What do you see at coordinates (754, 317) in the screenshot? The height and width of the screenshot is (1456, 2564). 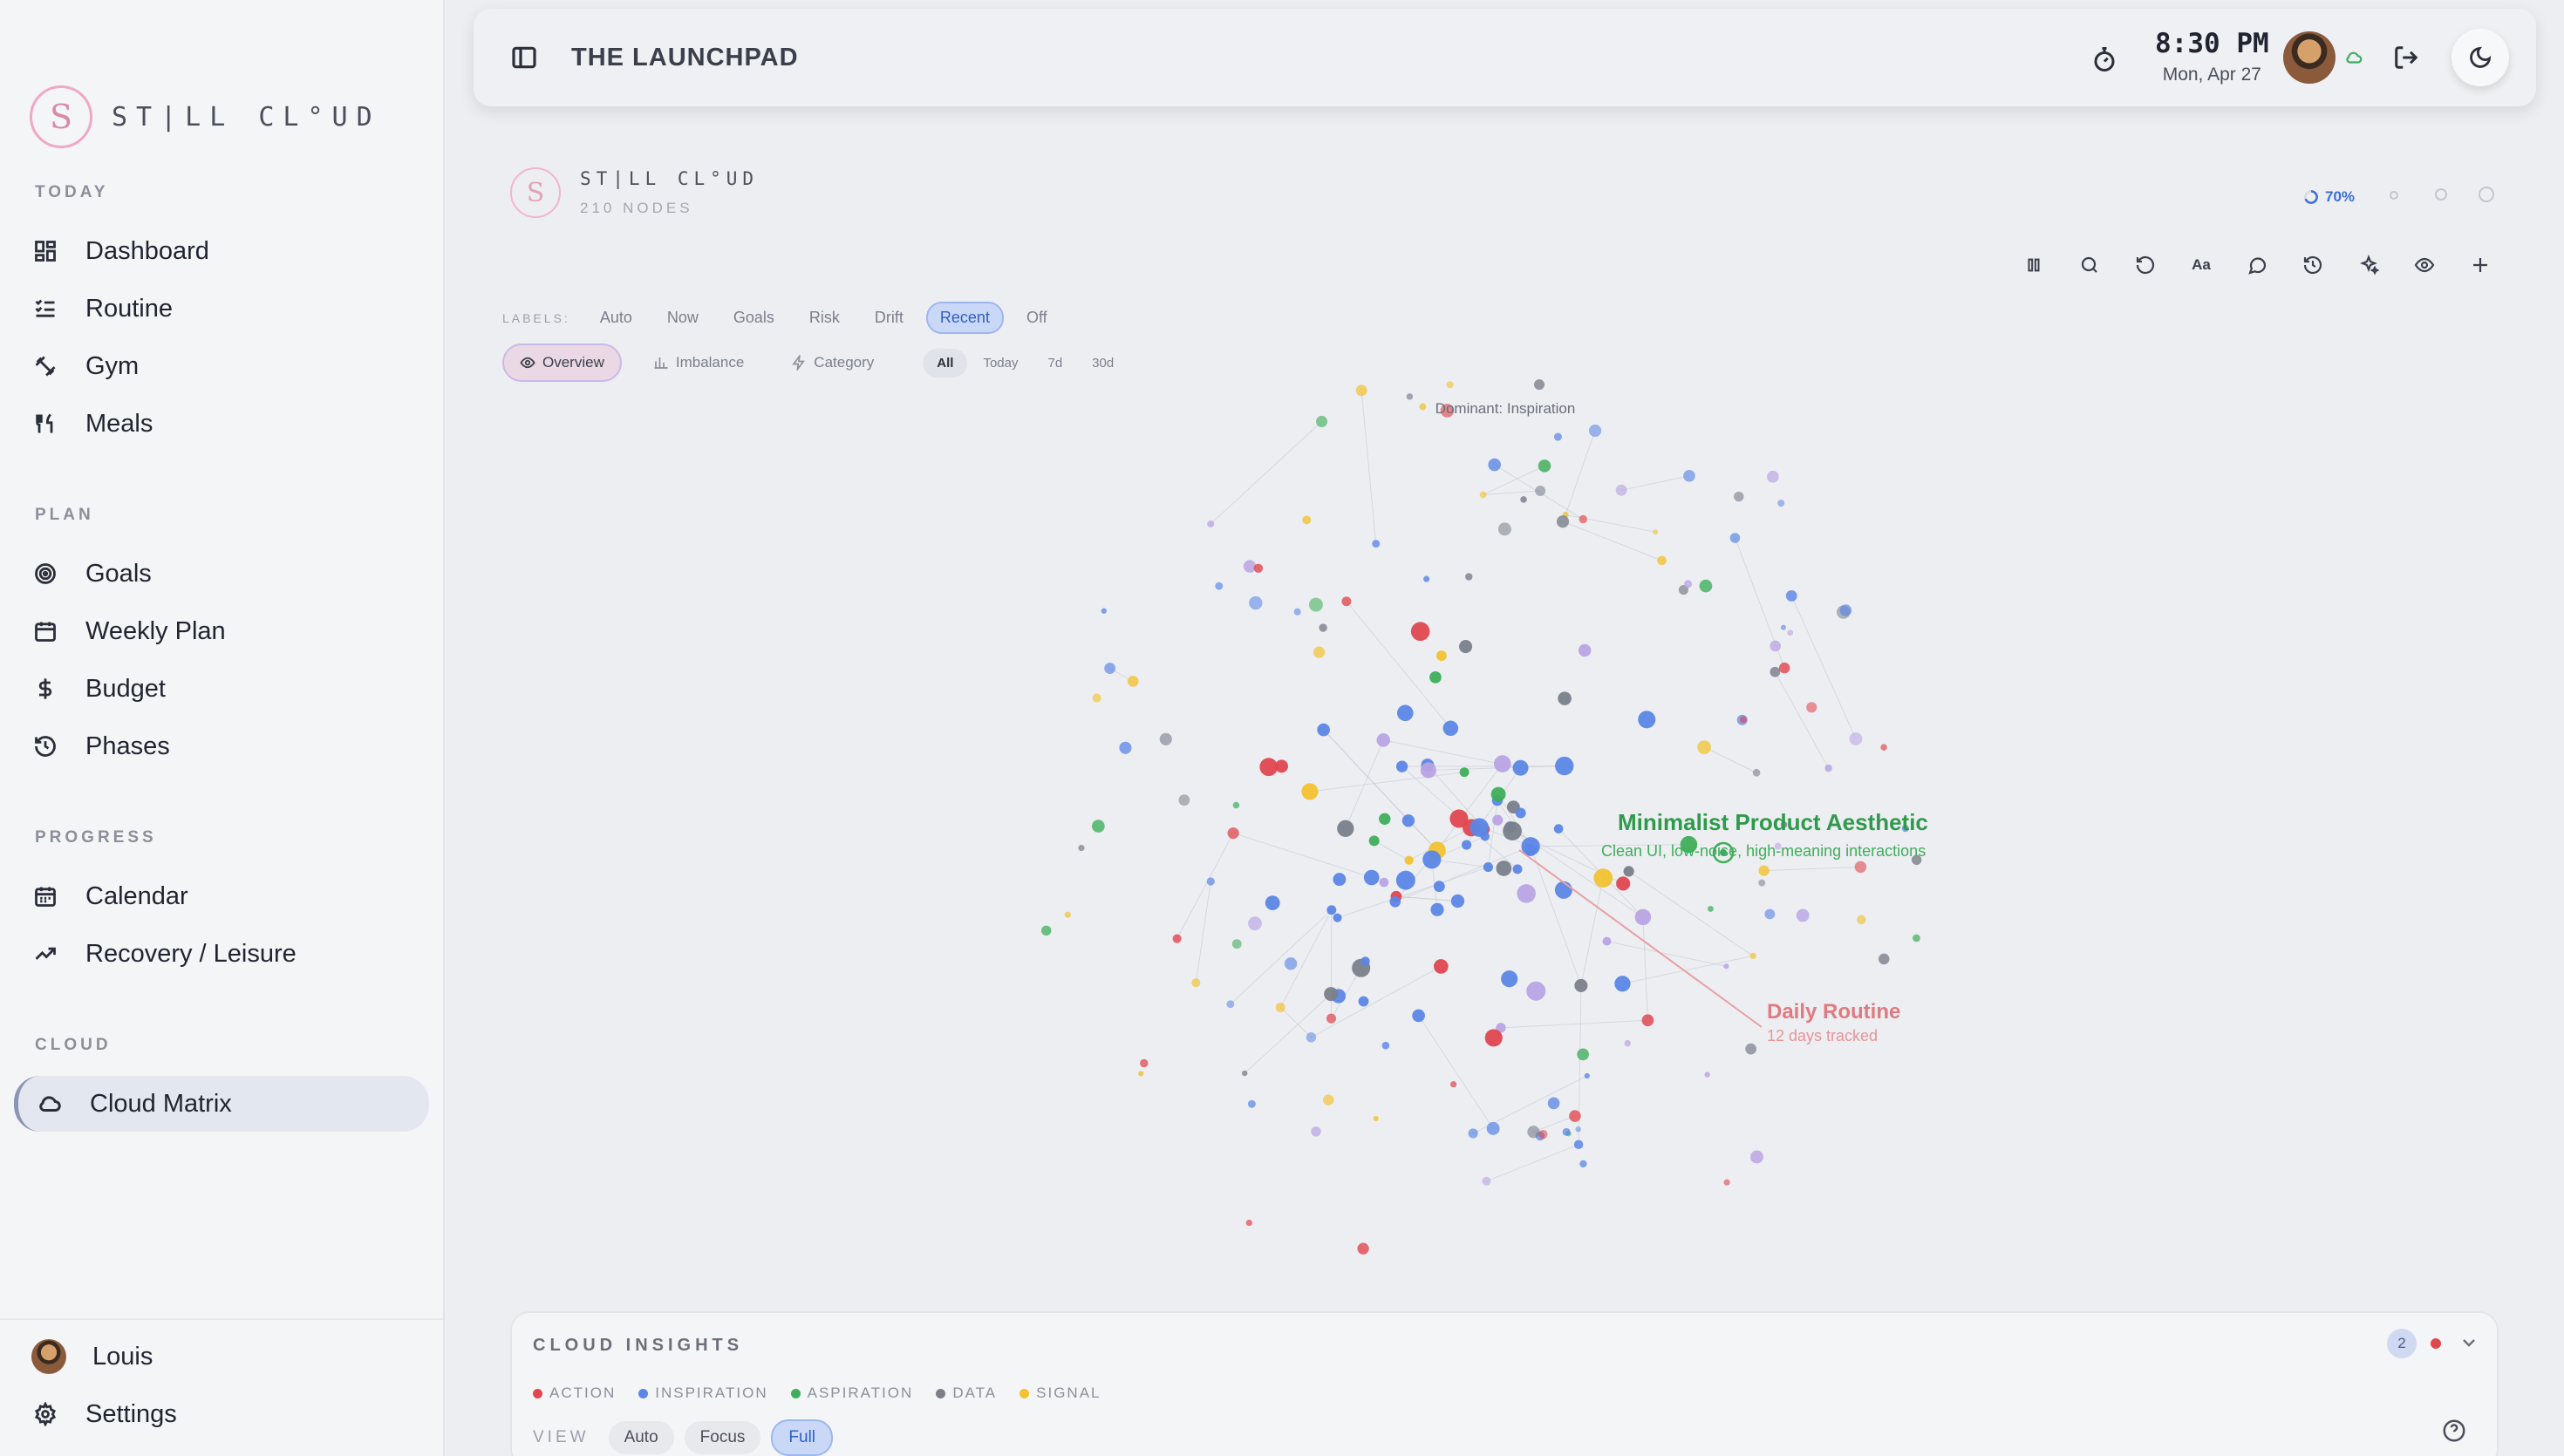 I see `label-chip-goals: Goals` at bounding box center [754, 317].